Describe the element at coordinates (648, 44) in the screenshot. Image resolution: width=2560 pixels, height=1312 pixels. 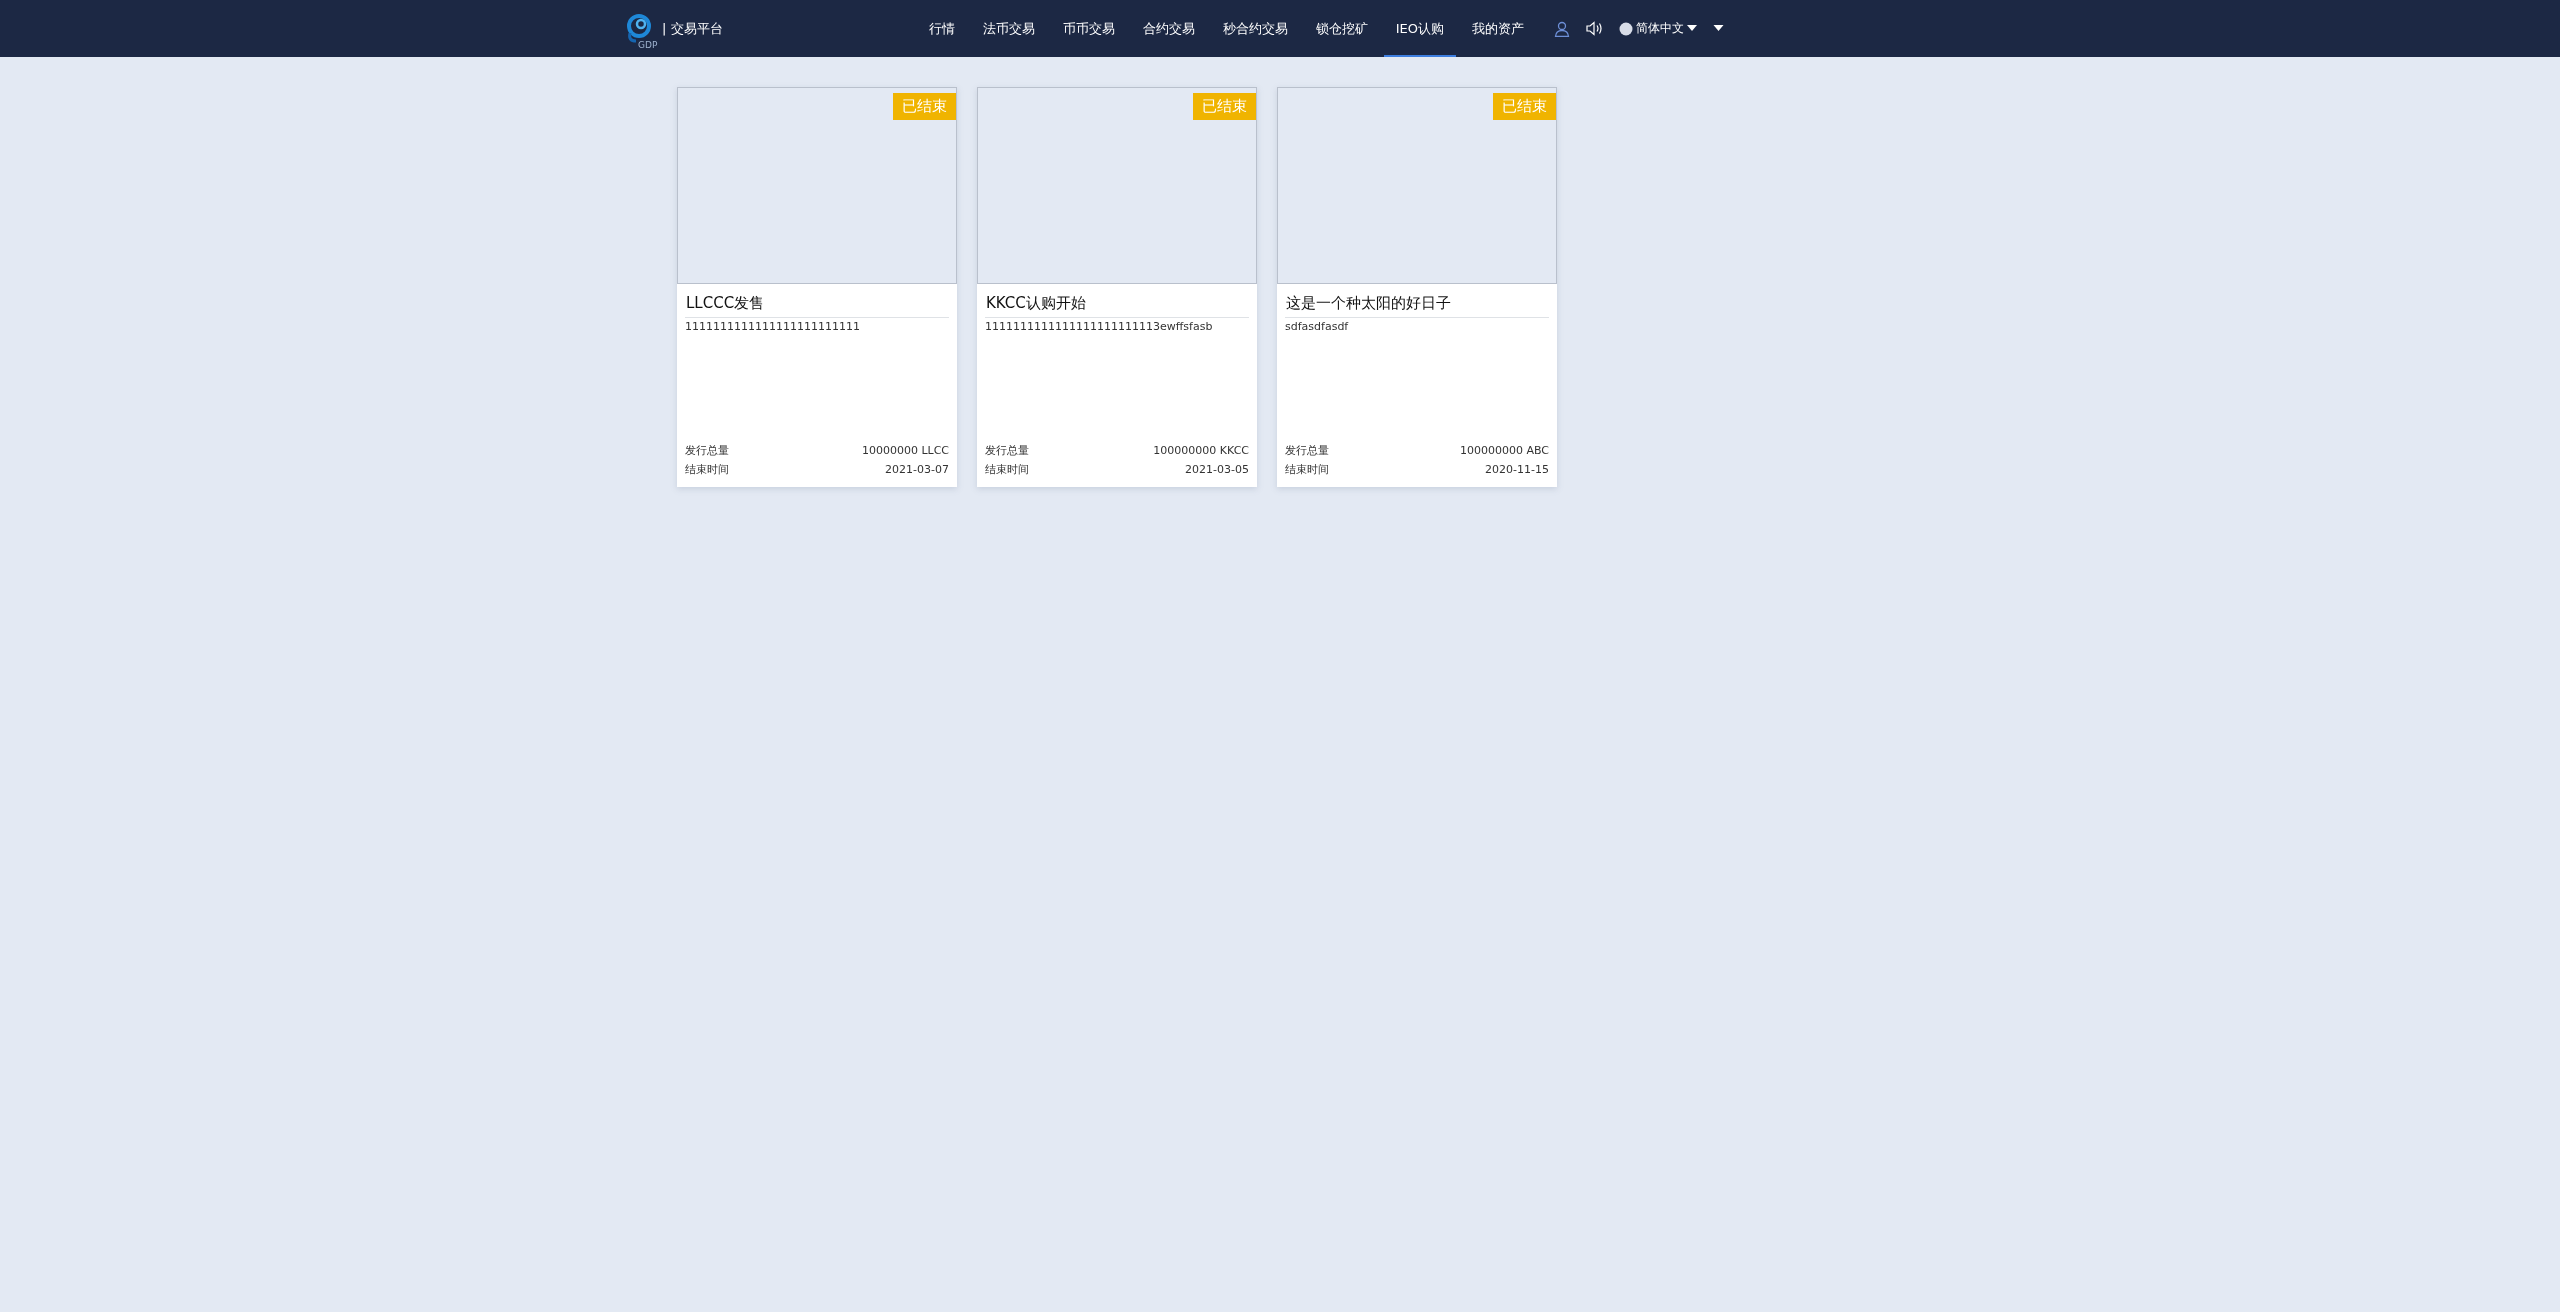
I see `logo-text: GDP` at that location.